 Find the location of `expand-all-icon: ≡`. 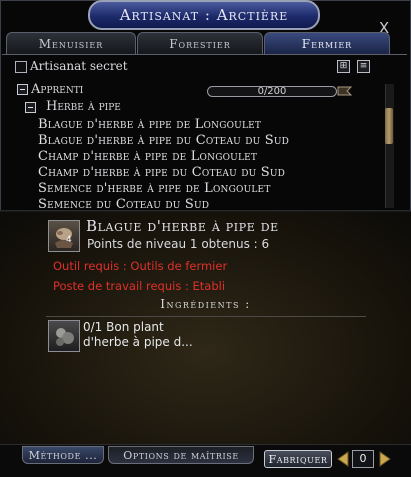

expand-all-icon: ≡ is located at coordinates (363, 66).